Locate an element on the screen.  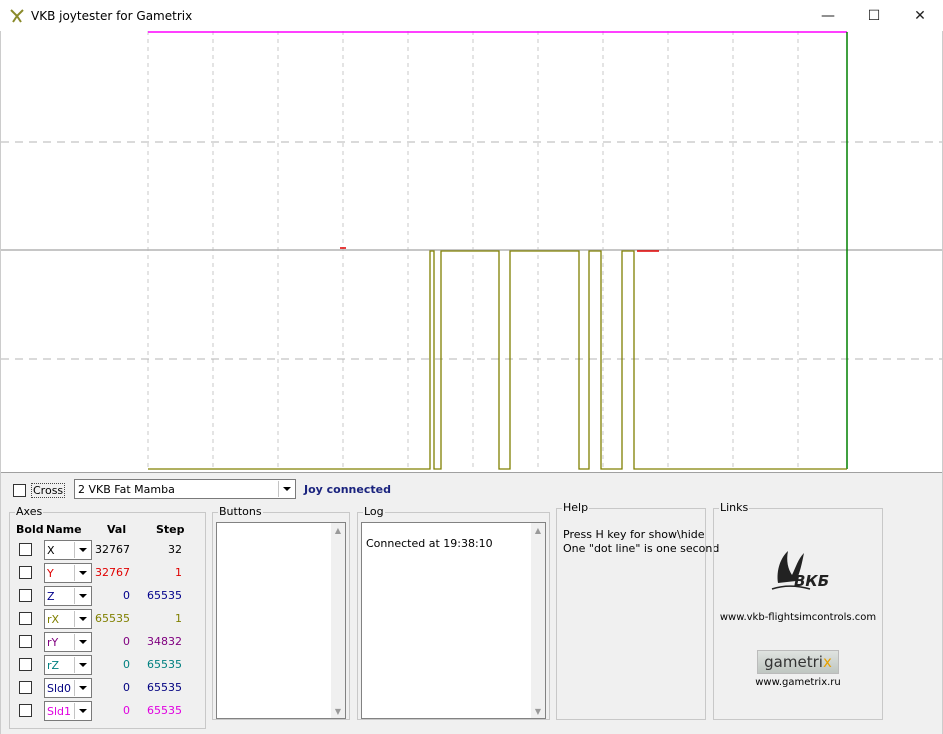
gametrix-logo-x: x is located at coordinates (827, 662).